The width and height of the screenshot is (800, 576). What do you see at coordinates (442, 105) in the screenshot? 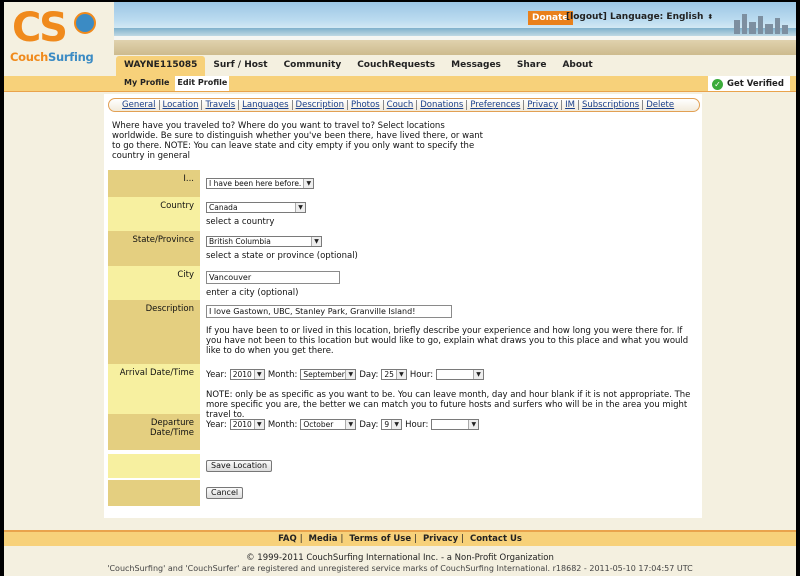
I see `tab-donations: Donations` at bounding box center [442, 105].